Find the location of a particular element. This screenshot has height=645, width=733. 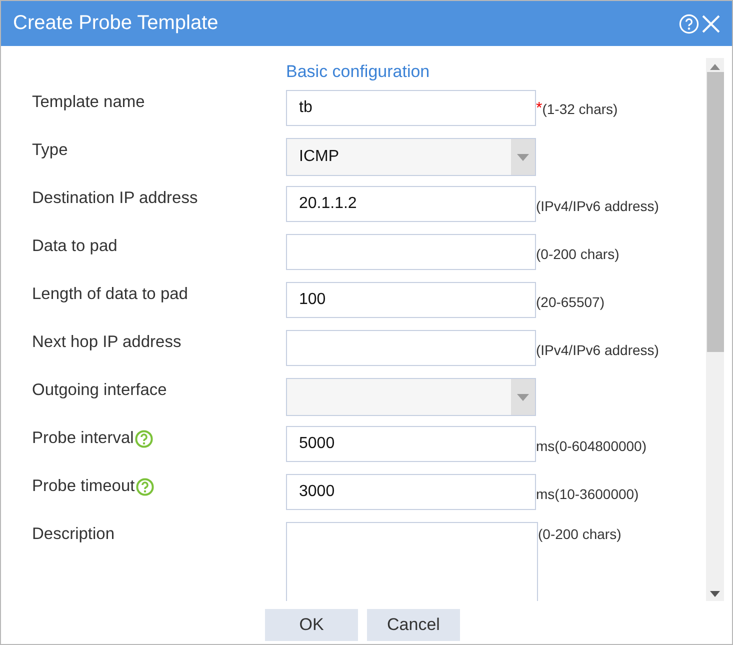

field-label: Probe interval is located at coordinates (83, 438).